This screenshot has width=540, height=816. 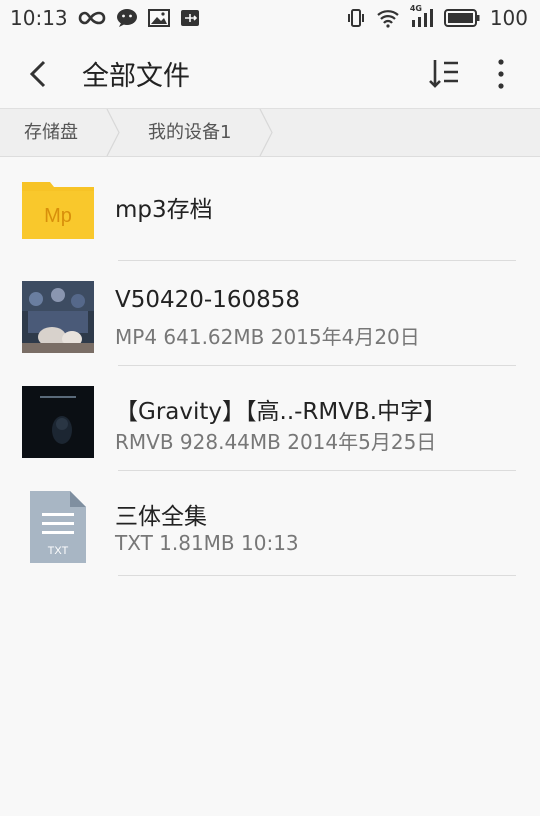 I want to click on list-item: TXT 三体全集 TXT 1.81MB 10:13, so click(x=270, y=523).